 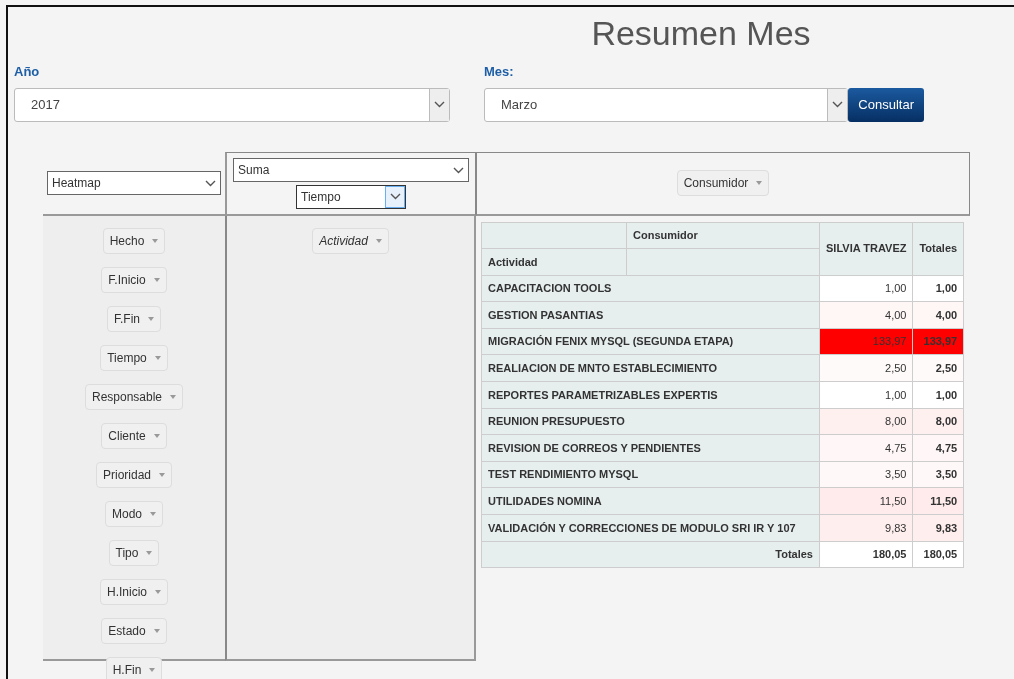 I want to click on heat-cell: 4,75, so click(x=866, y=448).